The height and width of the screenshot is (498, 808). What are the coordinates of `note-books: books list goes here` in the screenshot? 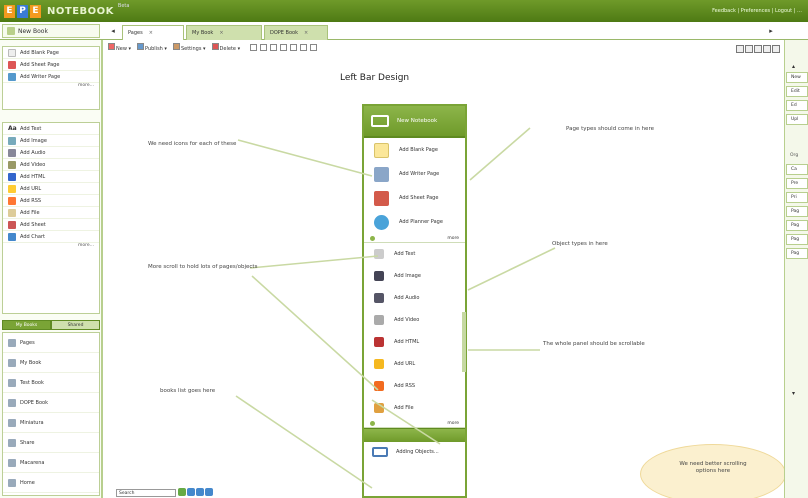 It's located at (188, 391).